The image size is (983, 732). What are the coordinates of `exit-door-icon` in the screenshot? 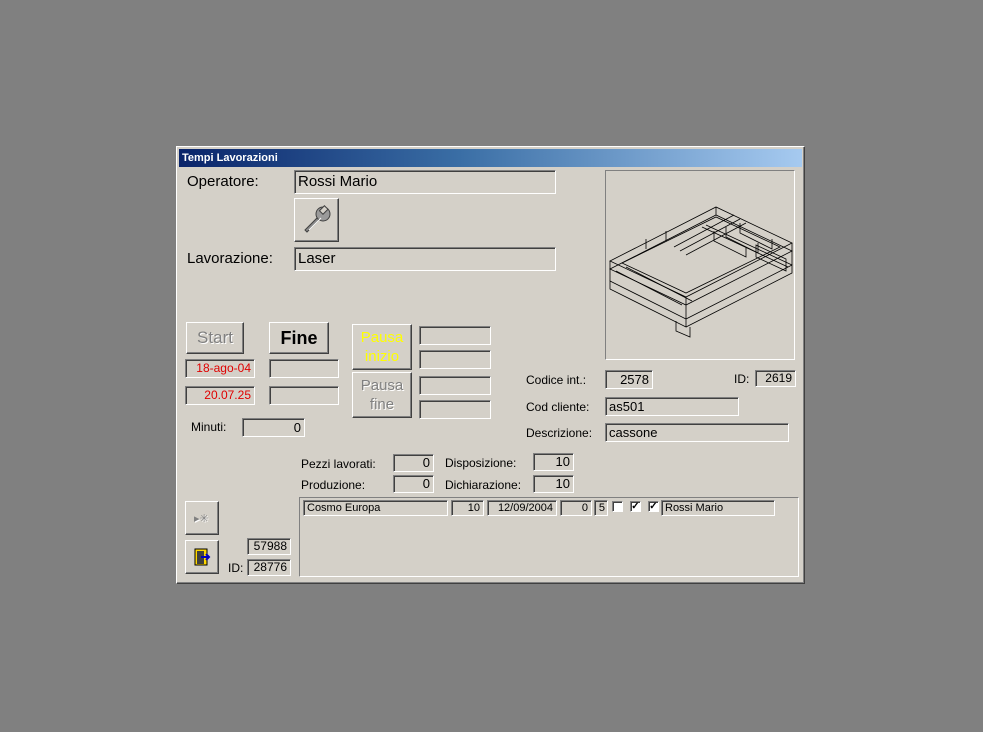 It's located at (202, 559).